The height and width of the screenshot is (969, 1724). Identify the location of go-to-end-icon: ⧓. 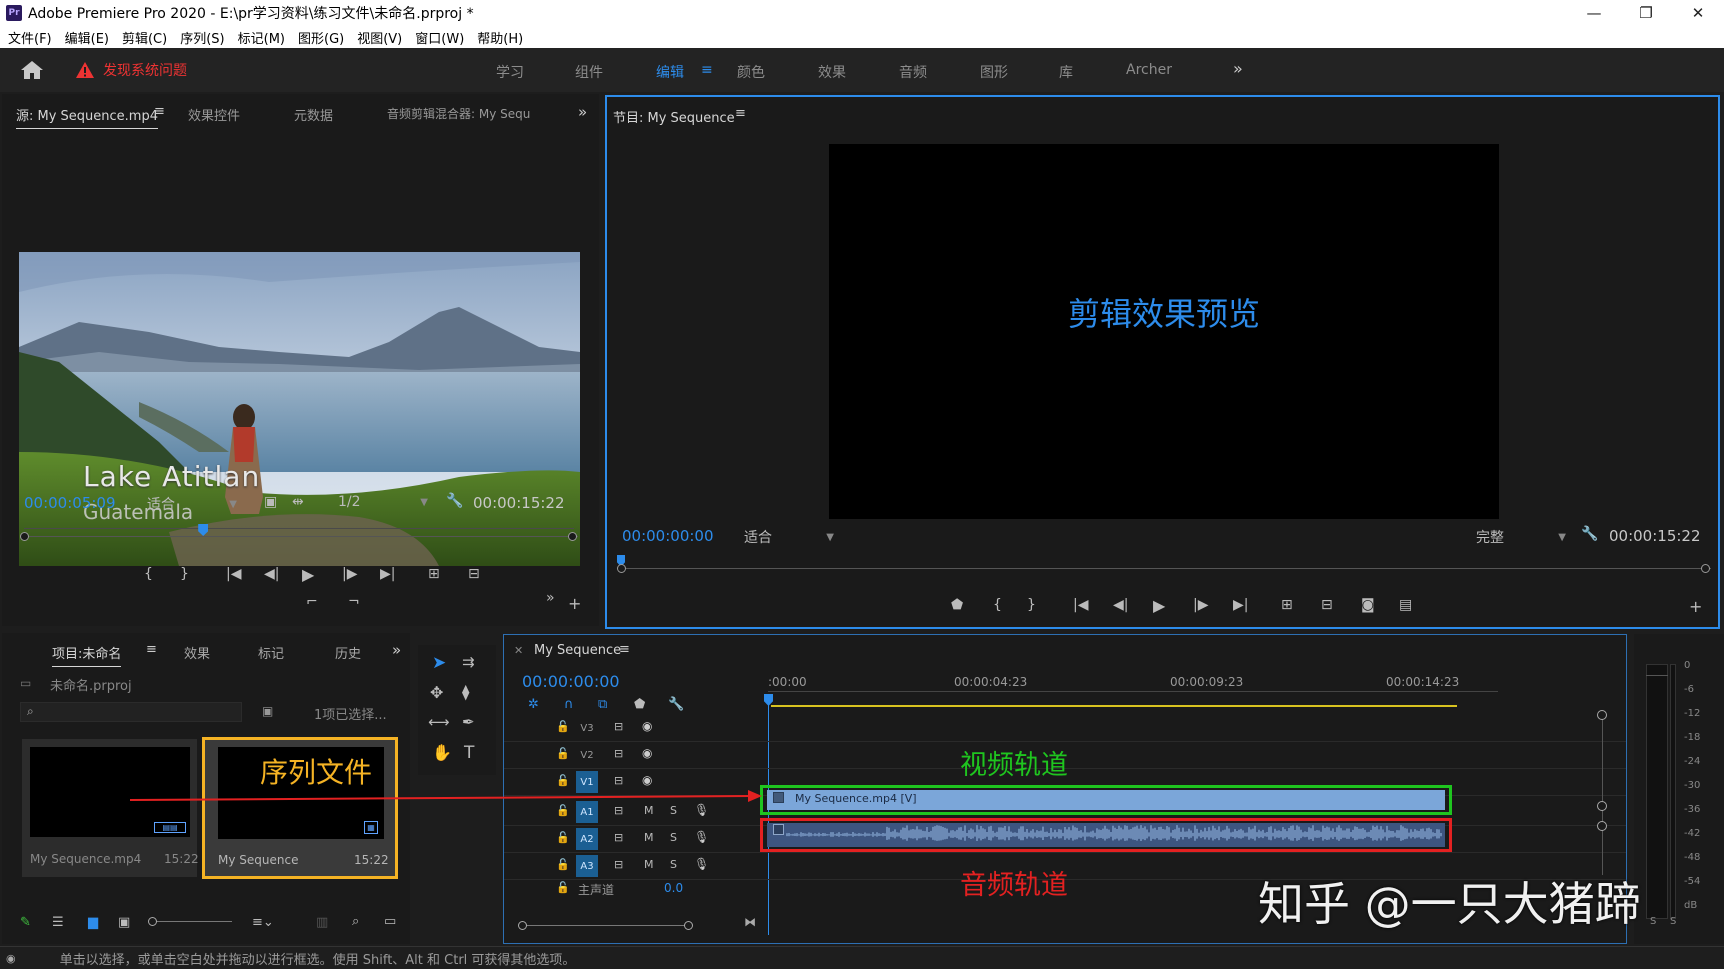
(750, 922).